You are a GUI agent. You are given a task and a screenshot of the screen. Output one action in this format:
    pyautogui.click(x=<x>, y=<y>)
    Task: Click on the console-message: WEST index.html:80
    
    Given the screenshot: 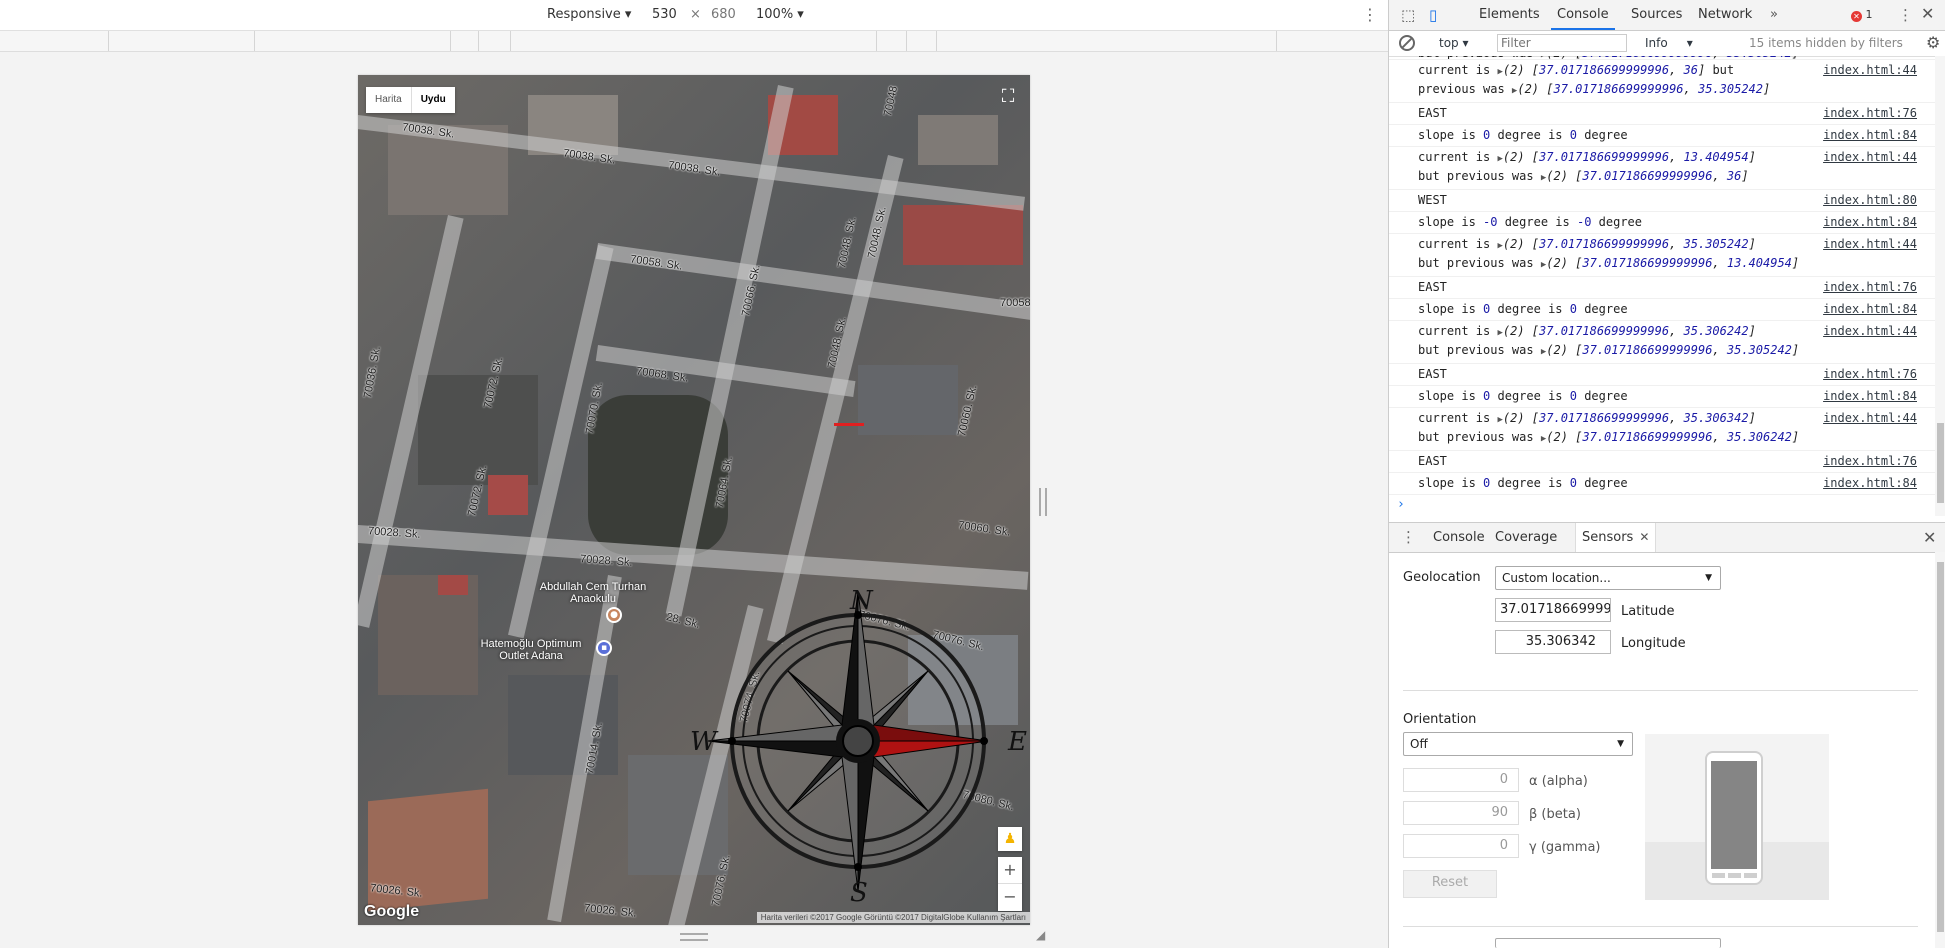 What is the action you would take?
    pyautogui.click(x=1662, y=201)
    